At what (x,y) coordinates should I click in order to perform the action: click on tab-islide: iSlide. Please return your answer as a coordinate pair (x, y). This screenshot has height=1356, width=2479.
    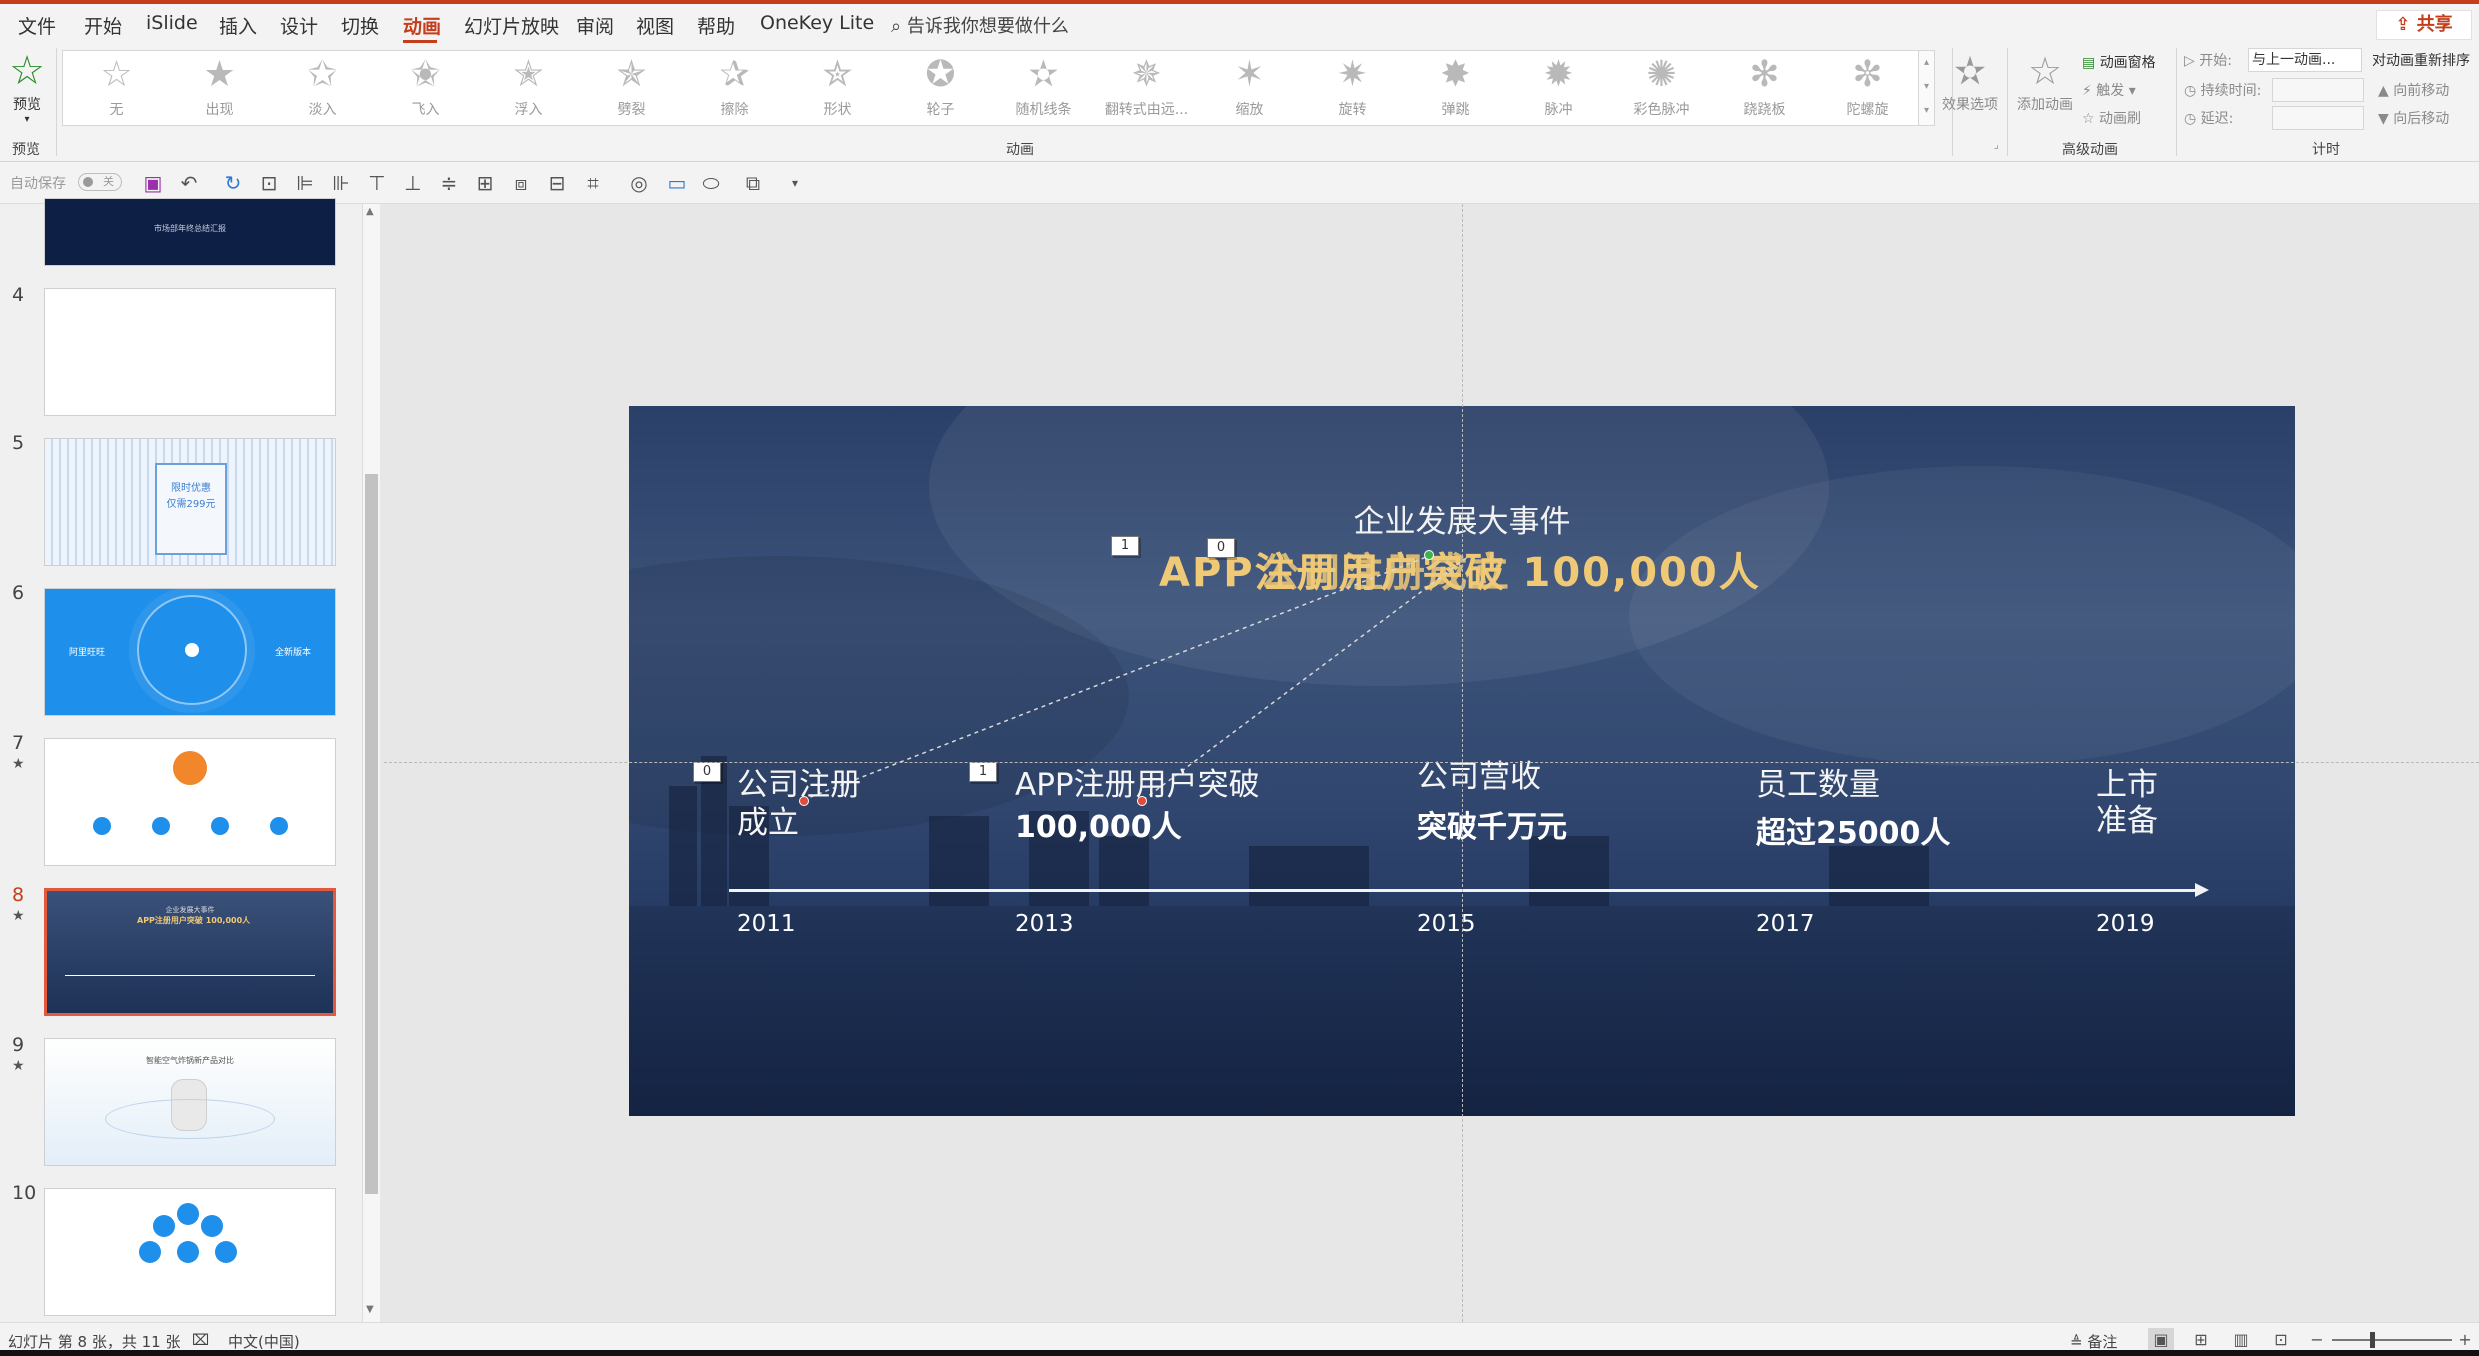
    Looking at the image, I should click on (172, 23).